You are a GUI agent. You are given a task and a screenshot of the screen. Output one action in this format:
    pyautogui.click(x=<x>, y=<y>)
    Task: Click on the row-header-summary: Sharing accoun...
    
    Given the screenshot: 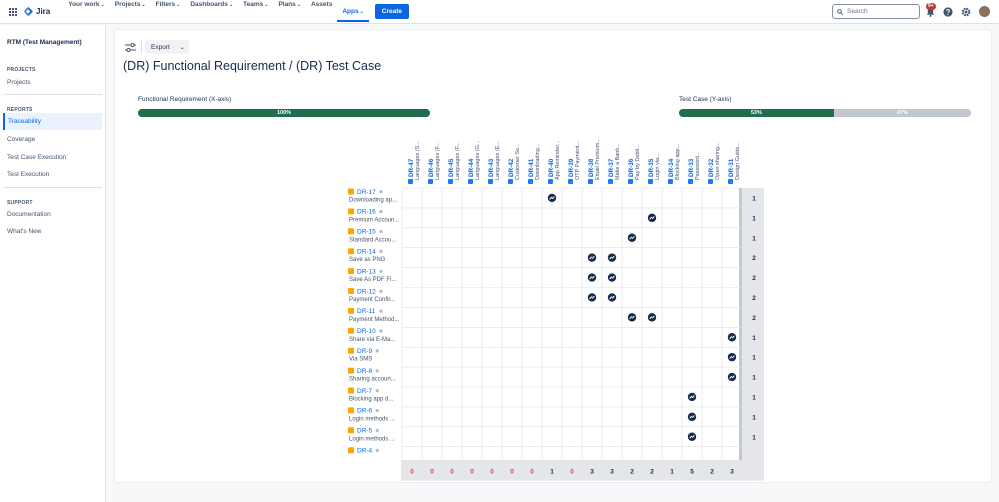 What is the action you would take?
    pyautogui.click(x=372, y=380)
    